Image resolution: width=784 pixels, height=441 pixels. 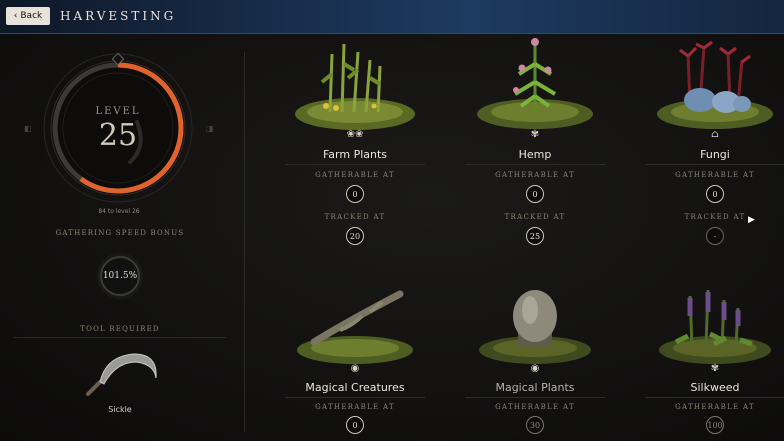 I want to click on level-ring: LEVEL 25, so click(x=118, y=128).